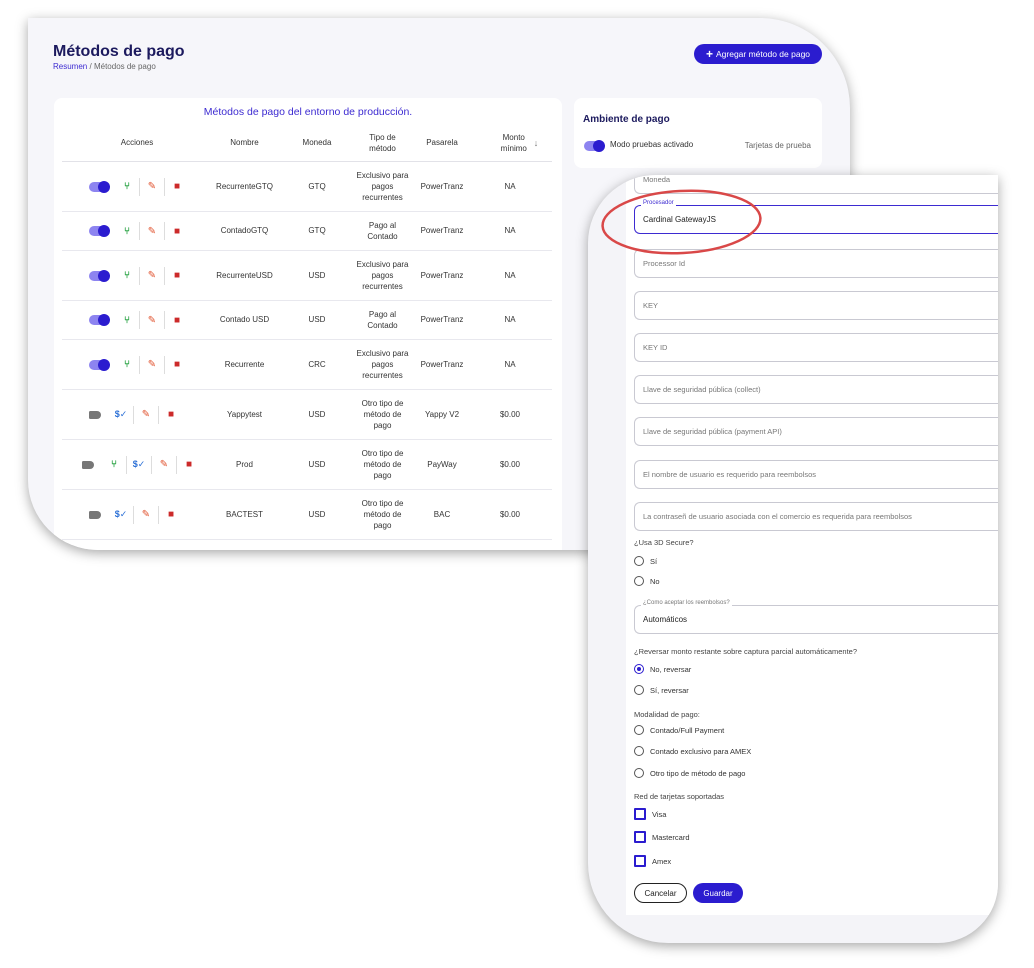 This screenshot has width=1034, height=968. What do you see at coordinates (662, 837) in the screenshot?
I see `card-network-mastercard: Mastercard` at bounding box center [662, 837].